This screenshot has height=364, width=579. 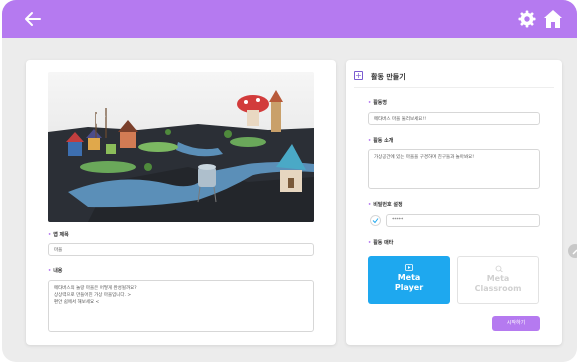 What do you see at coordinates (381, 243) in the screenshot?
I see `activity-mode-label: • 활동 매타` at bounding box center [381, 243].